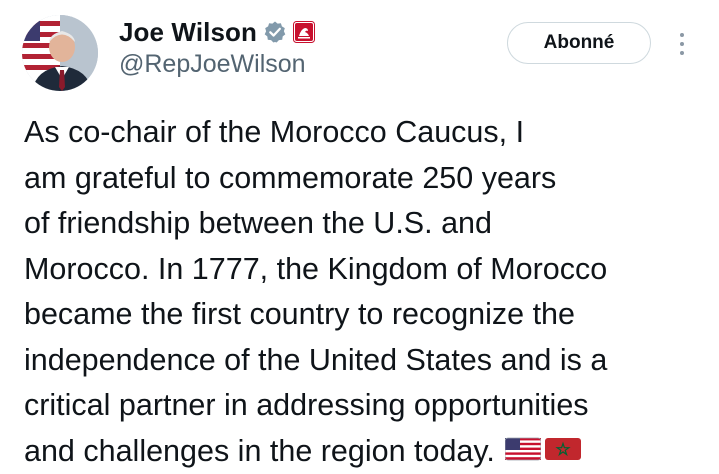 The height and width of the screenshot is (474, 719). What do you see at coordinates (304, 32) in the screenshot?
I see `government-badge-icon` at bounding box center [304, 32].